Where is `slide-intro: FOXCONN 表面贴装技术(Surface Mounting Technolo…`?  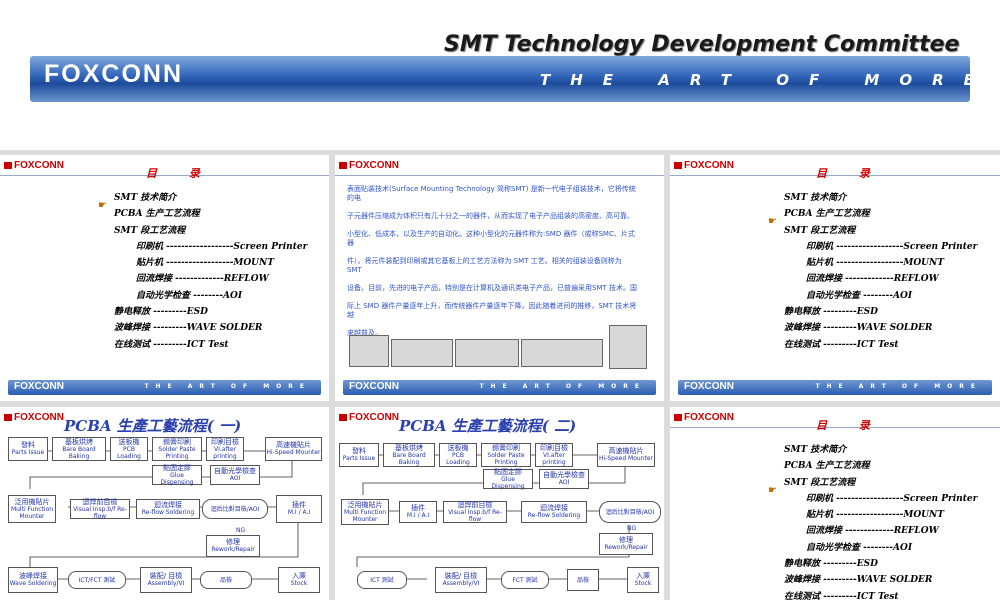 slide-intro: FOXCONN 表面贴装技术(Surface Mounting Technolo… is located at coordinates (499, 278).